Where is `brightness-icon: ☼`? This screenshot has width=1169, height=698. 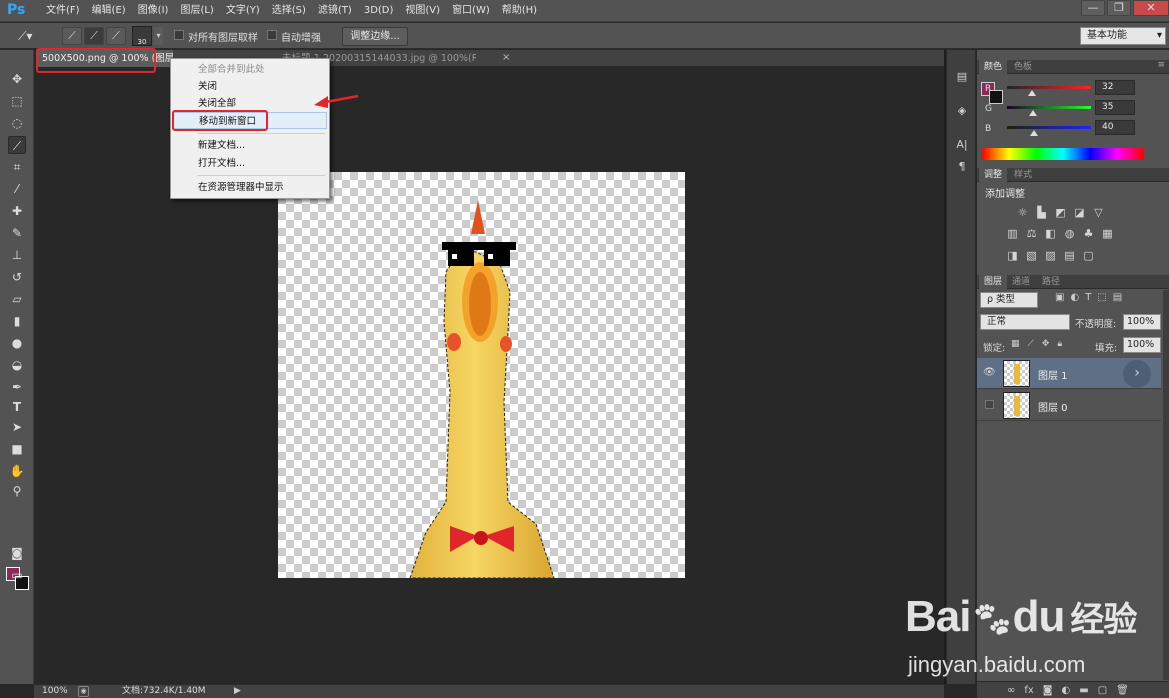 brightness-icon: ☼ is located at coordinates (1022, 212).